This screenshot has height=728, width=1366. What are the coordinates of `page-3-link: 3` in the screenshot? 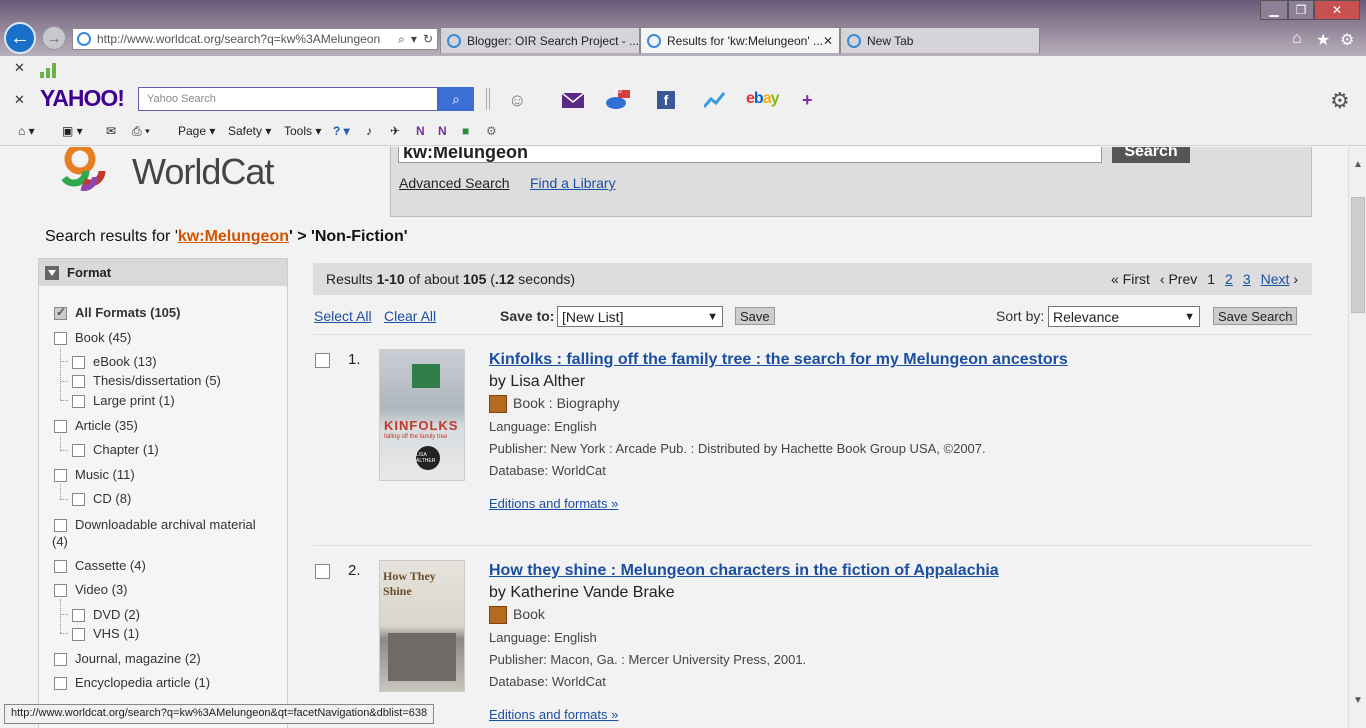 It's located at (1247, 279).